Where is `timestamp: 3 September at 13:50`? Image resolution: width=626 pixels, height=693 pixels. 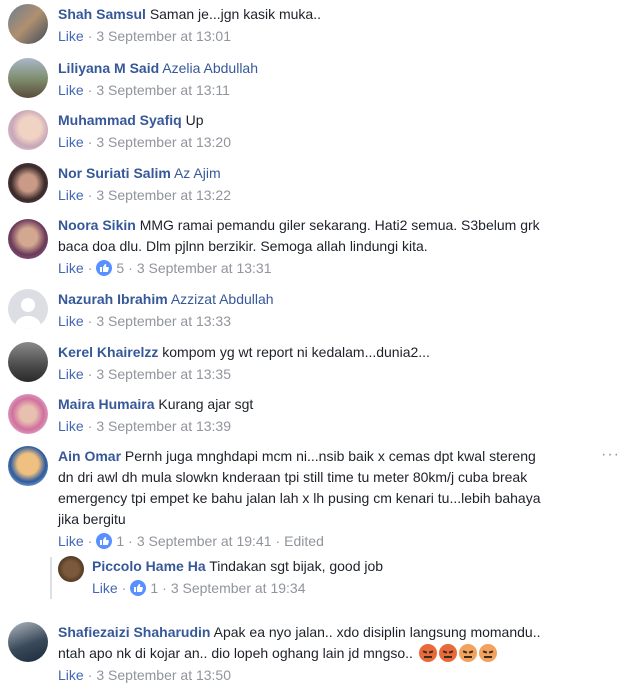 timestamp: 3 September at 13:50 is located at coordinates (163, 675).